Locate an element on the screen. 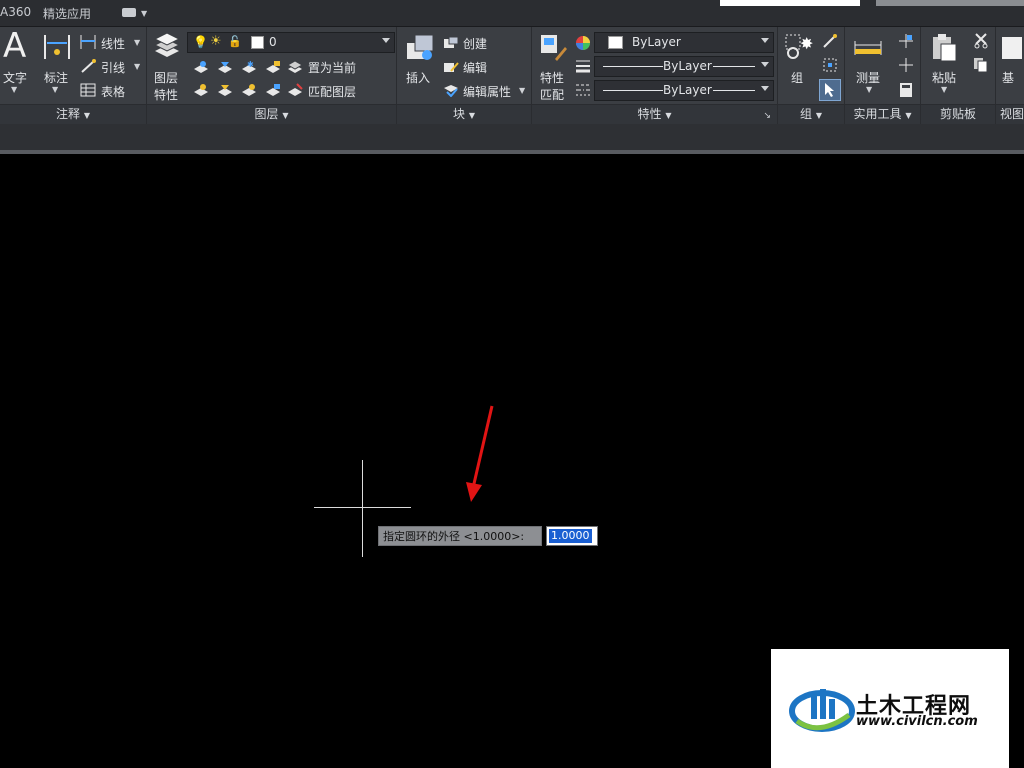 The height and width of the screenshot is (768, 1024). linear-dimension-label: 线性 is located at coordinates (113, 44).